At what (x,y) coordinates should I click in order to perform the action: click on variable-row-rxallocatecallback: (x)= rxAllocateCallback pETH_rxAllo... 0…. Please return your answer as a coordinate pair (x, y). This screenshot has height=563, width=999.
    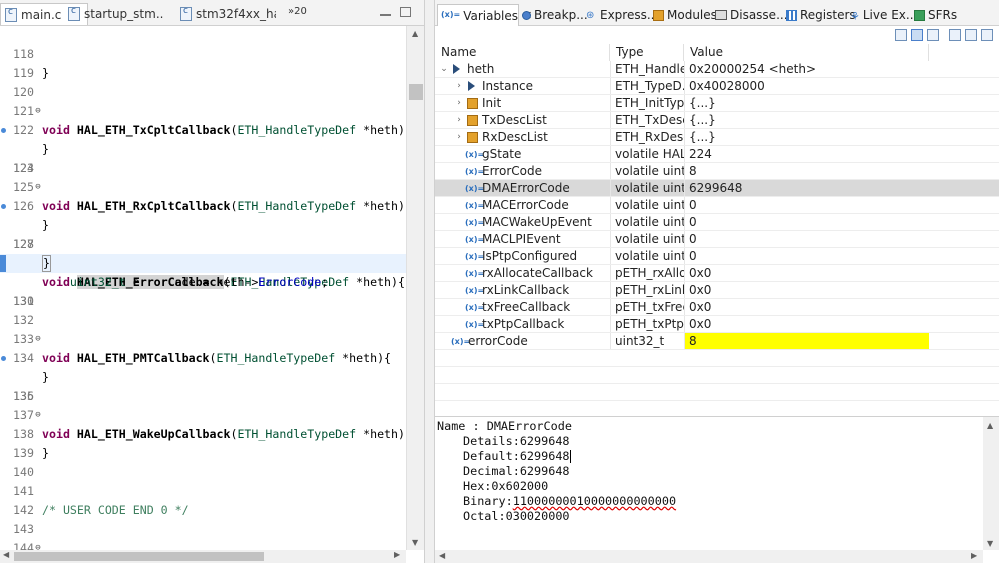
    Looking at the image, I should click on (717, 273).